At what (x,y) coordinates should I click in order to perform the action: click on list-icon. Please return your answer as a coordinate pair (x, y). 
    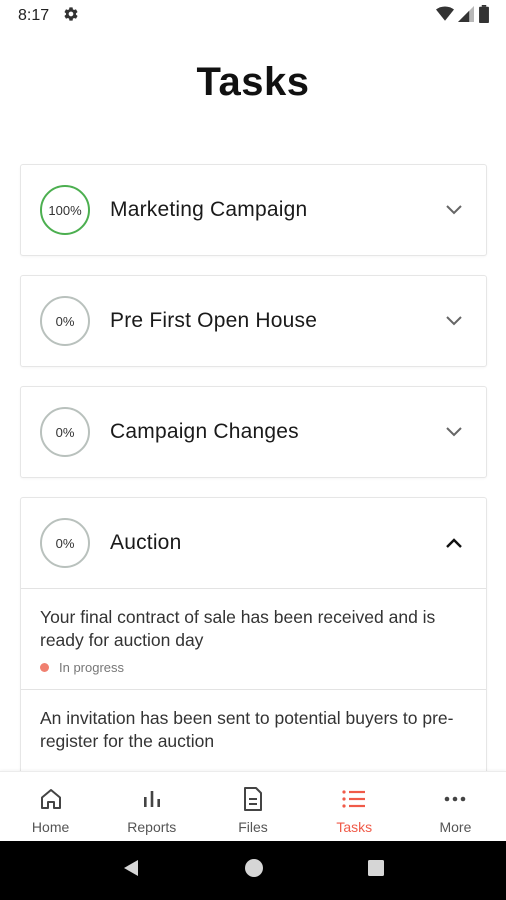
    Looking at the image, I should click on (354, 799).